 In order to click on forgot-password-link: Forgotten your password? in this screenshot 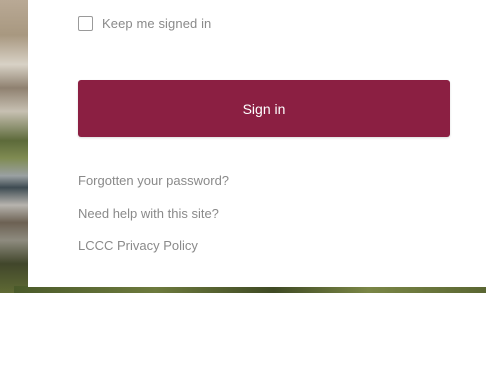, I will do `click(153, 181)`.